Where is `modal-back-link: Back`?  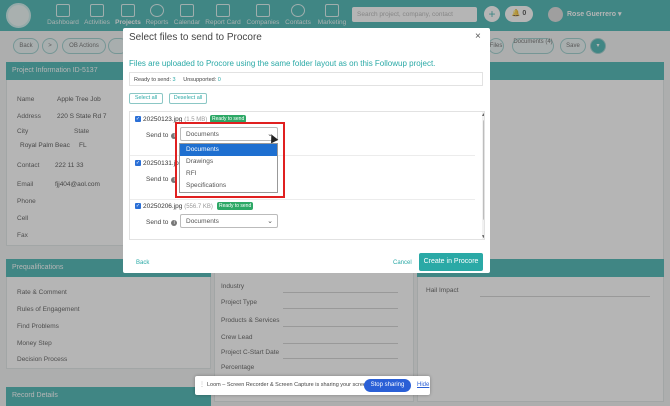 modal-back-link: Back is located at coordinates (142, 263).